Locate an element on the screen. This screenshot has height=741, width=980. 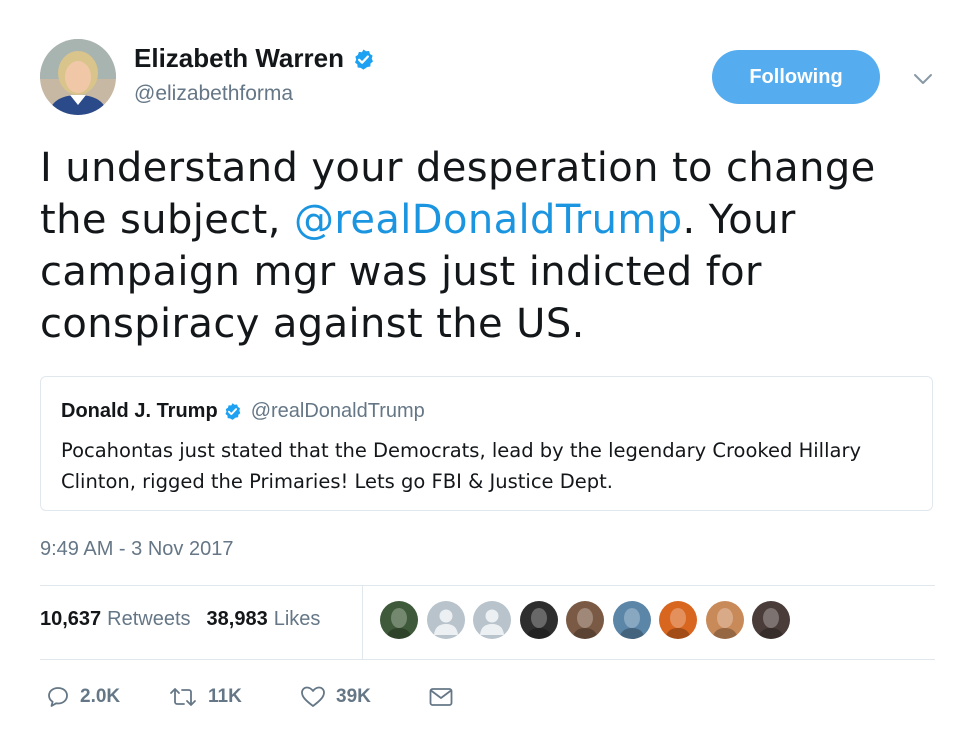
reply-button: 2.0K is located at coordinates (83, 697).